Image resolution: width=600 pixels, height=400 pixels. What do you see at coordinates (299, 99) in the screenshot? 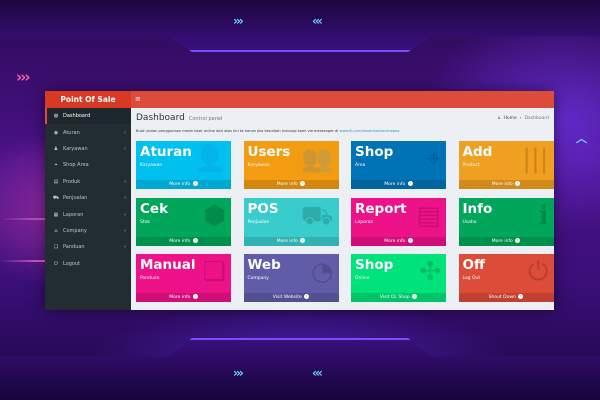
I see `top-navbar: Point Of Sale ≡` at bounding box center [299, 99].